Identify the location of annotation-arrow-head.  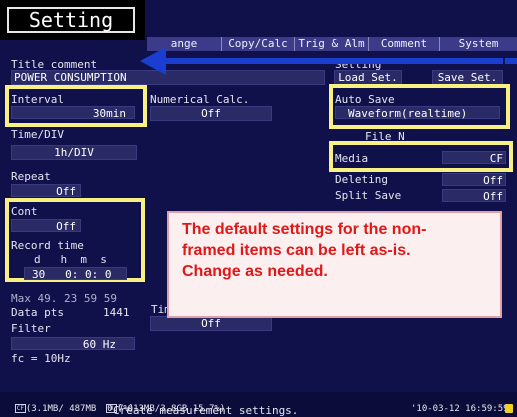
(153, 61).